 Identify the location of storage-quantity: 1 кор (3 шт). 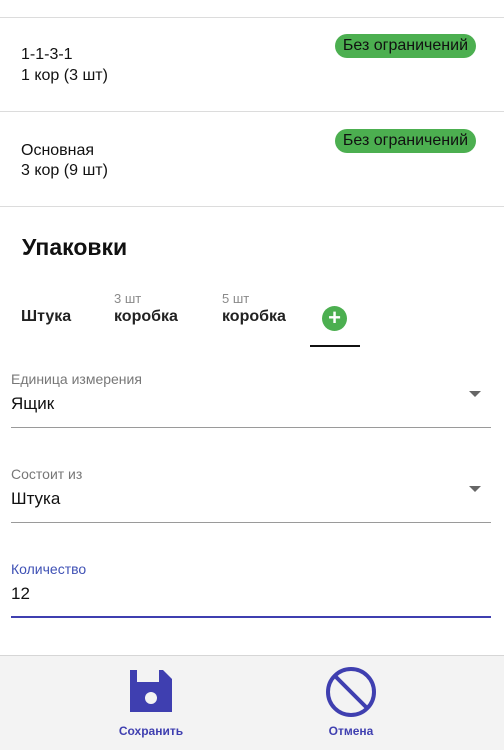
(64, 75).